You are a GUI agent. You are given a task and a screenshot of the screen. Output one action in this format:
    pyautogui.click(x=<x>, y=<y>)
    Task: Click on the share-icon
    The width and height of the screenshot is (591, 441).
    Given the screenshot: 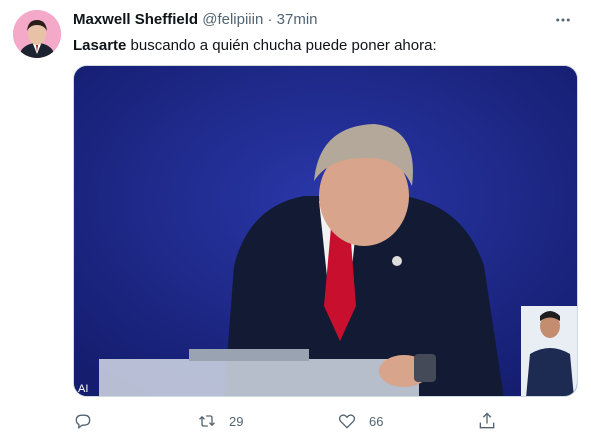 What is the action you would take?
    pyautogui.click(x=487, y=420)
    